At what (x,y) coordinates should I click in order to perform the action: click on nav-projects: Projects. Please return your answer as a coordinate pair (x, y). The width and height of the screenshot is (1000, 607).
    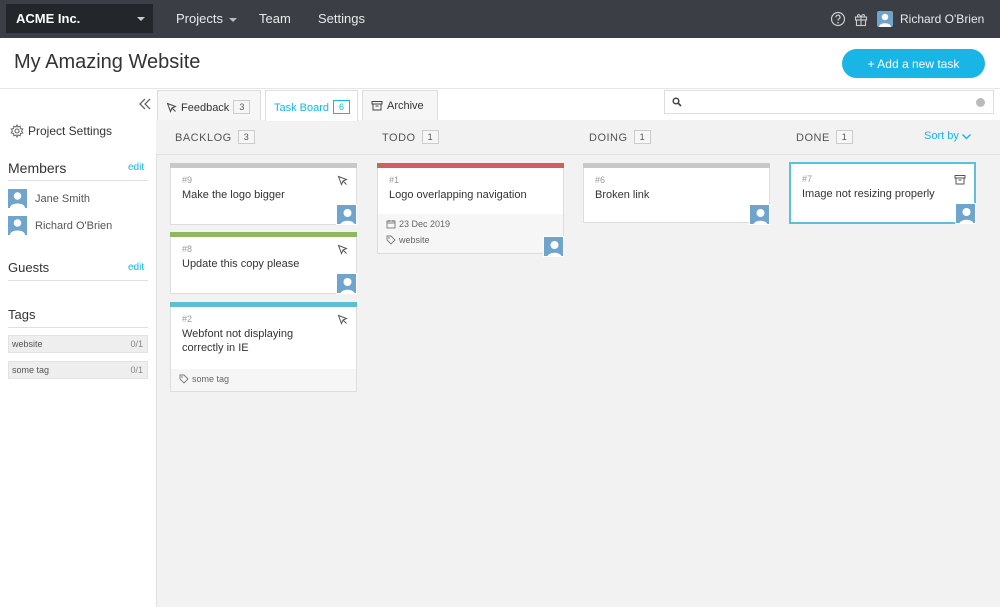
    Looking at the image, I should click on (206, 19).